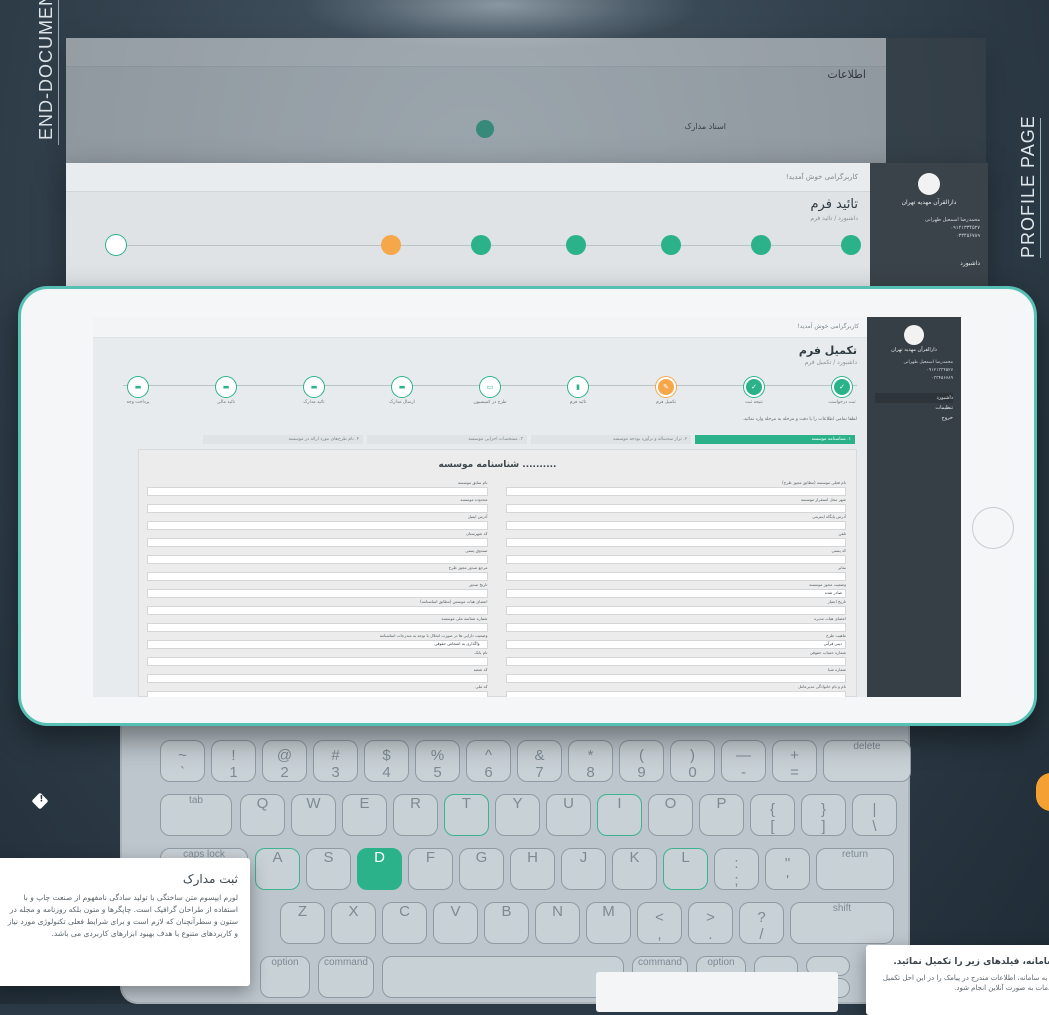  I want to click on key-4: $4, so click(386, 761).